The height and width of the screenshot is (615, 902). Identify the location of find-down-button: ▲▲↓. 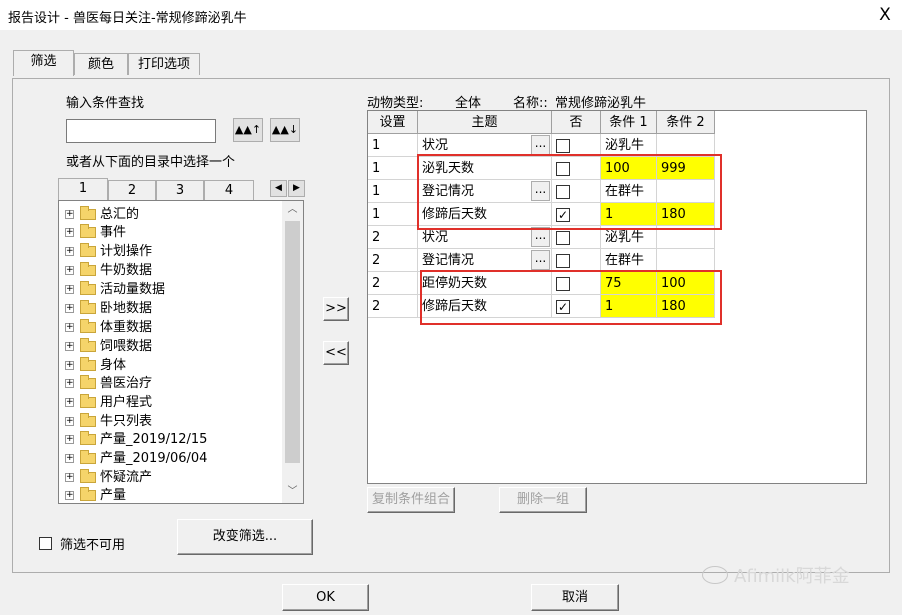
(285, 130).